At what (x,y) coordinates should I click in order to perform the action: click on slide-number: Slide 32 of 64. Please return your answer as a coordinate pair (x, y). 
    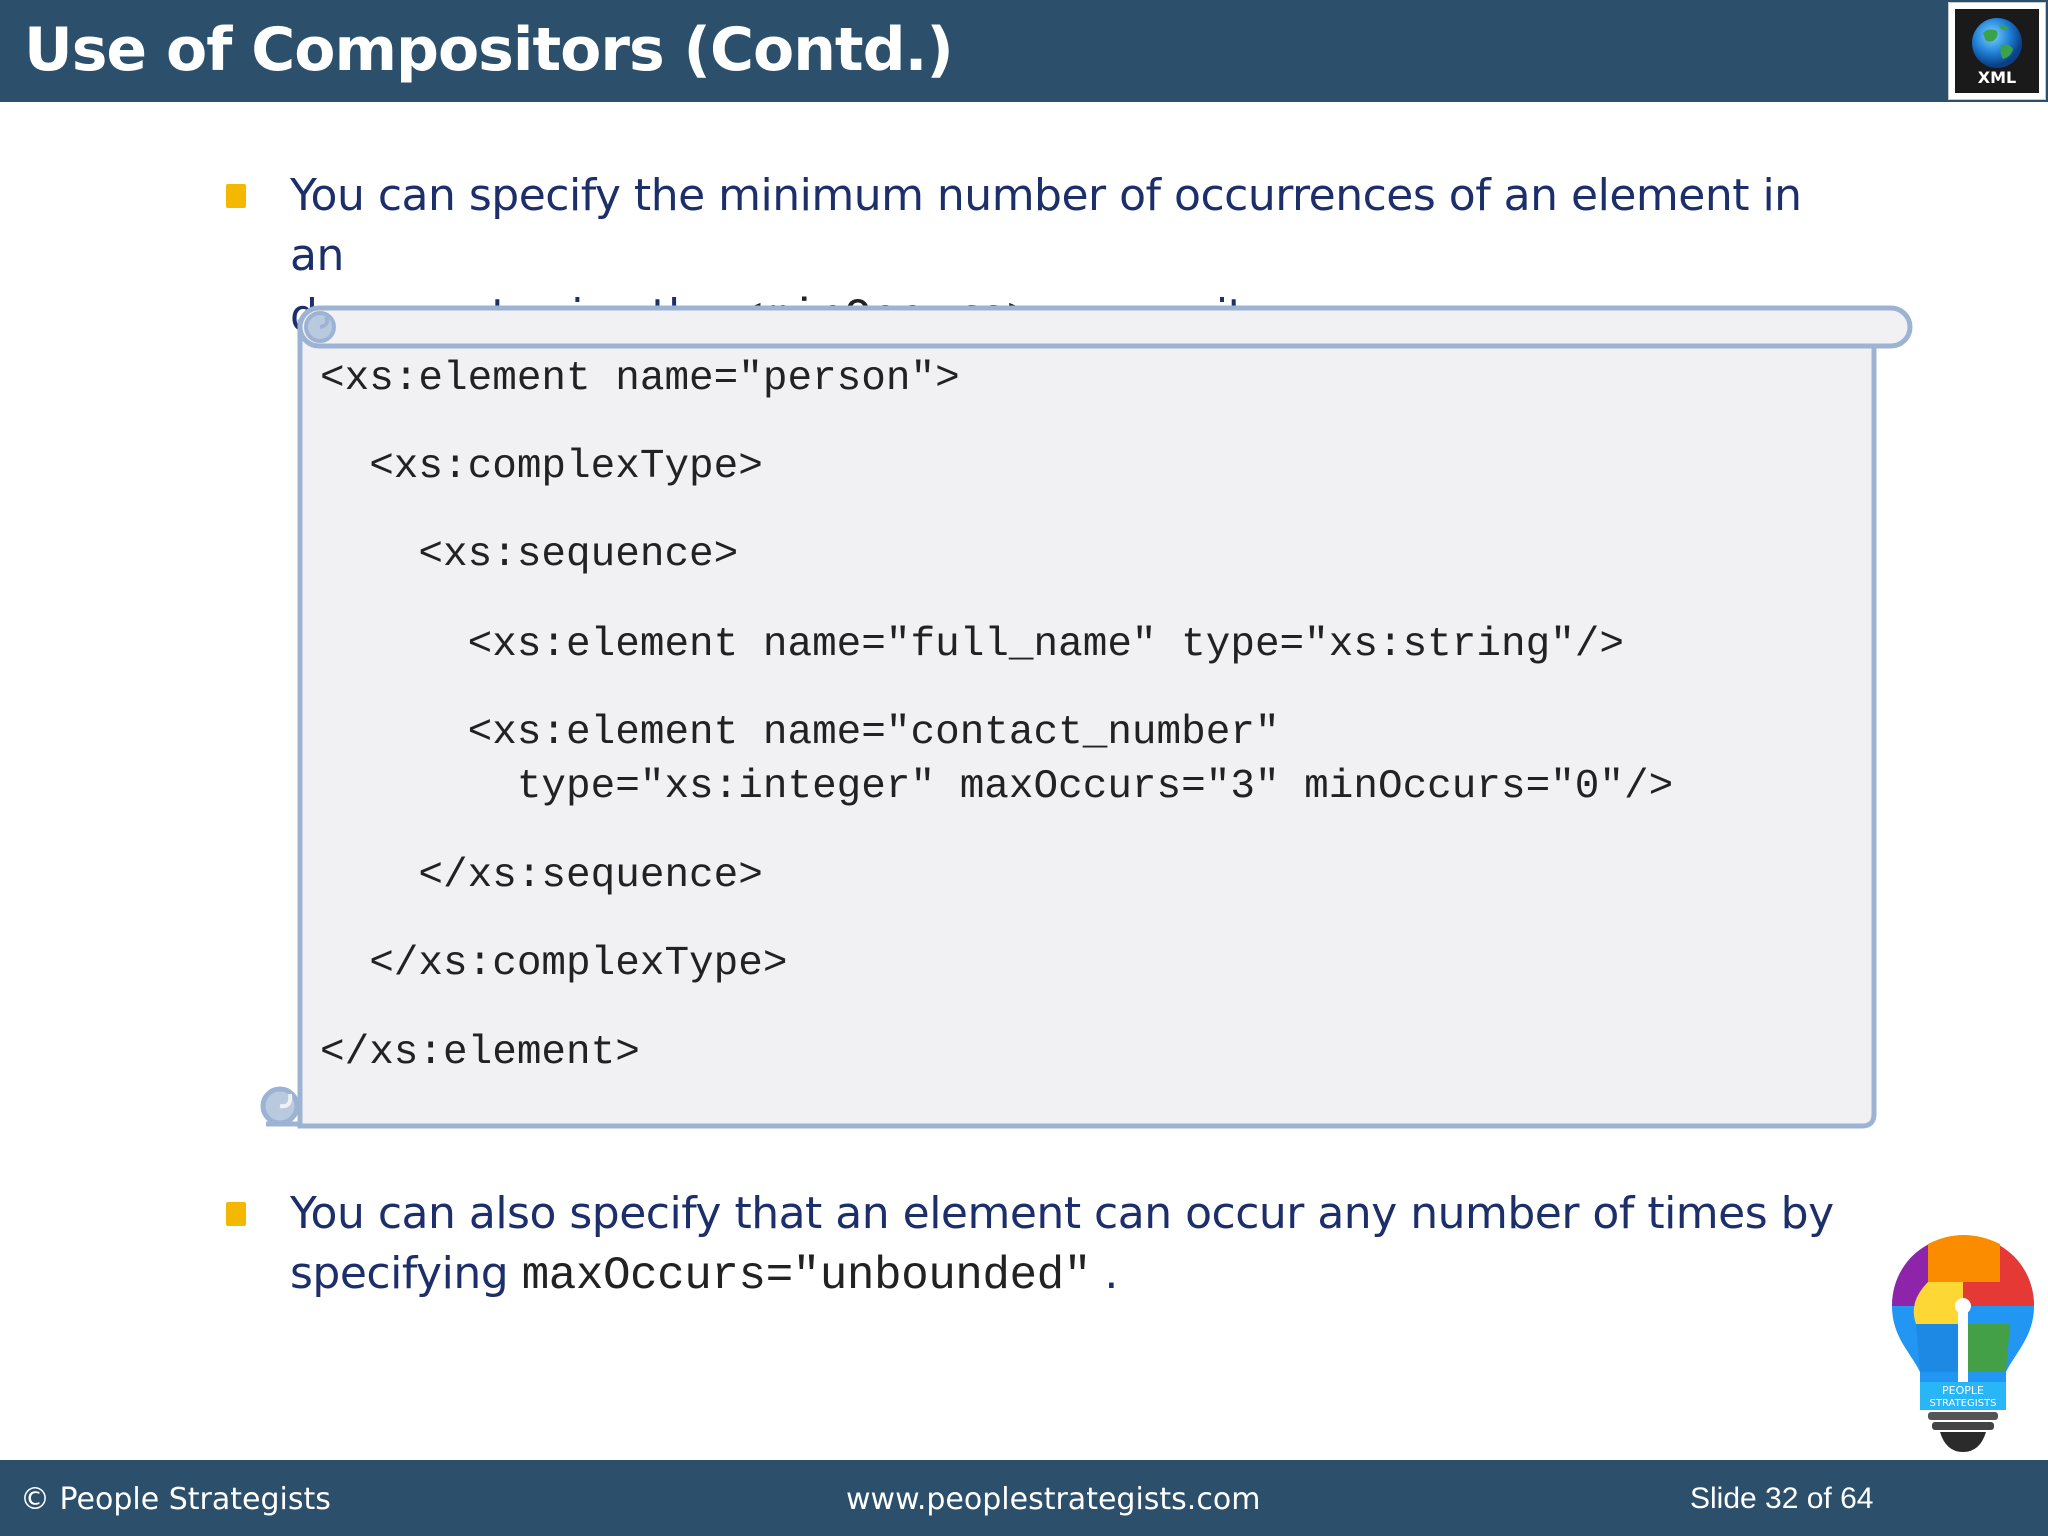
    Looking at the image, I should click on (1782, 1498).